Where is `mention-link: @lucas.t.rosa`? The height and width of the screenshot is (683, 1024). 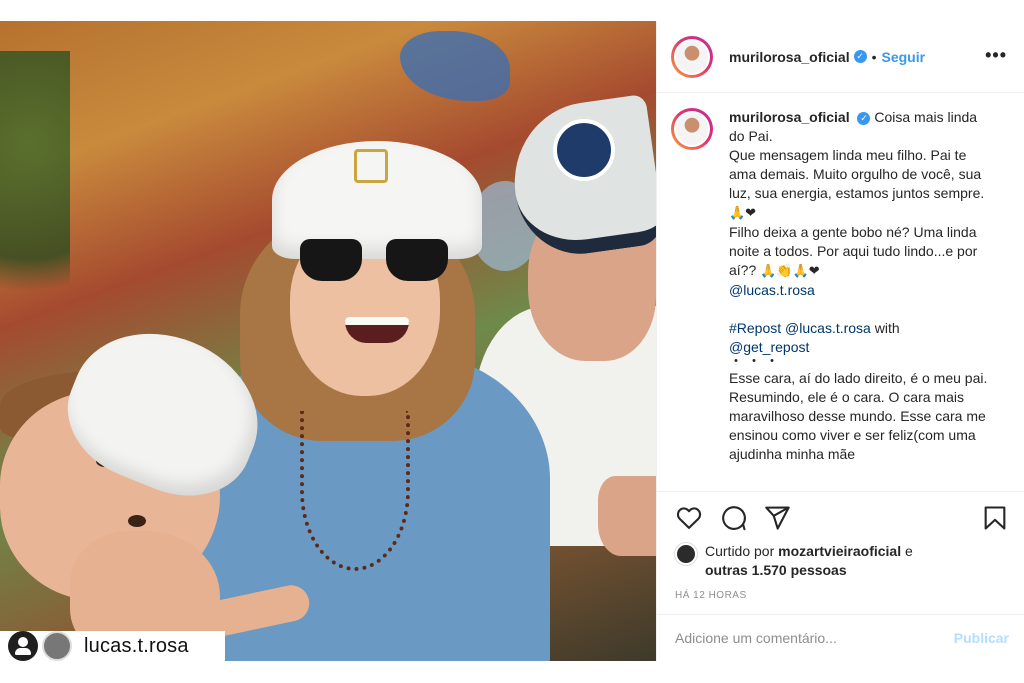 mention-link: @lucas.t.rosa is located at coordinates (860, 290).